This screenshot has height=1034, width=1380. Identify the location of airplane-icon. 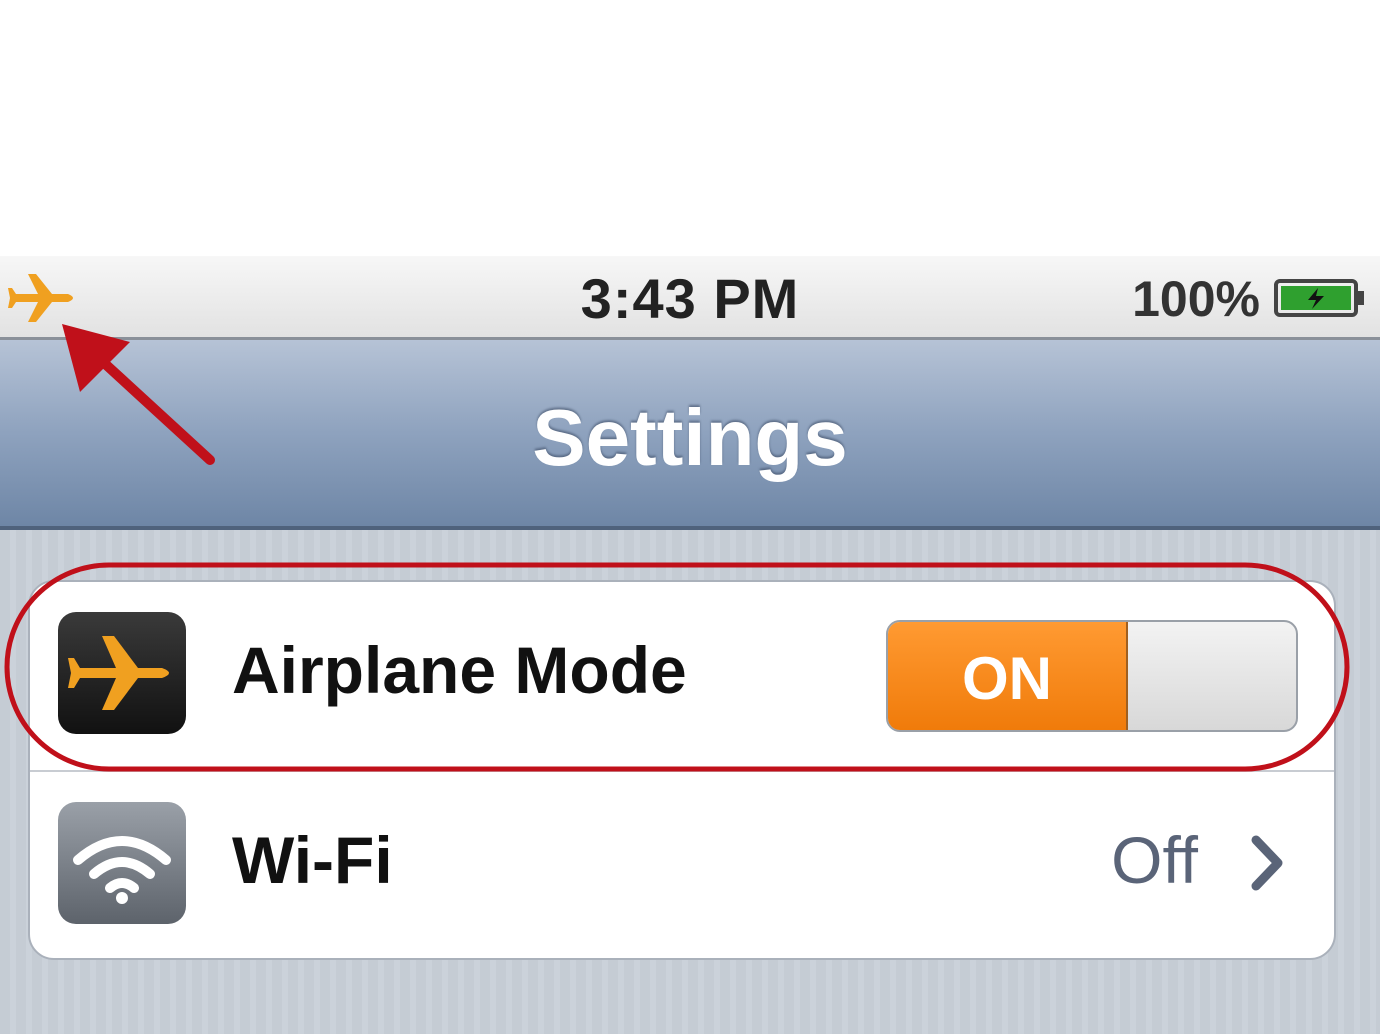
(118, 673).